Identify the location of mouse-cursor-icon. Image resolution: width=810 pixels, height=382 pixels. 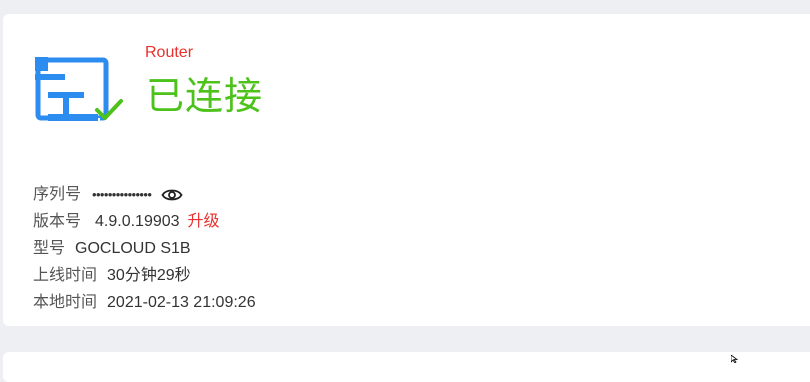
(735, 359).